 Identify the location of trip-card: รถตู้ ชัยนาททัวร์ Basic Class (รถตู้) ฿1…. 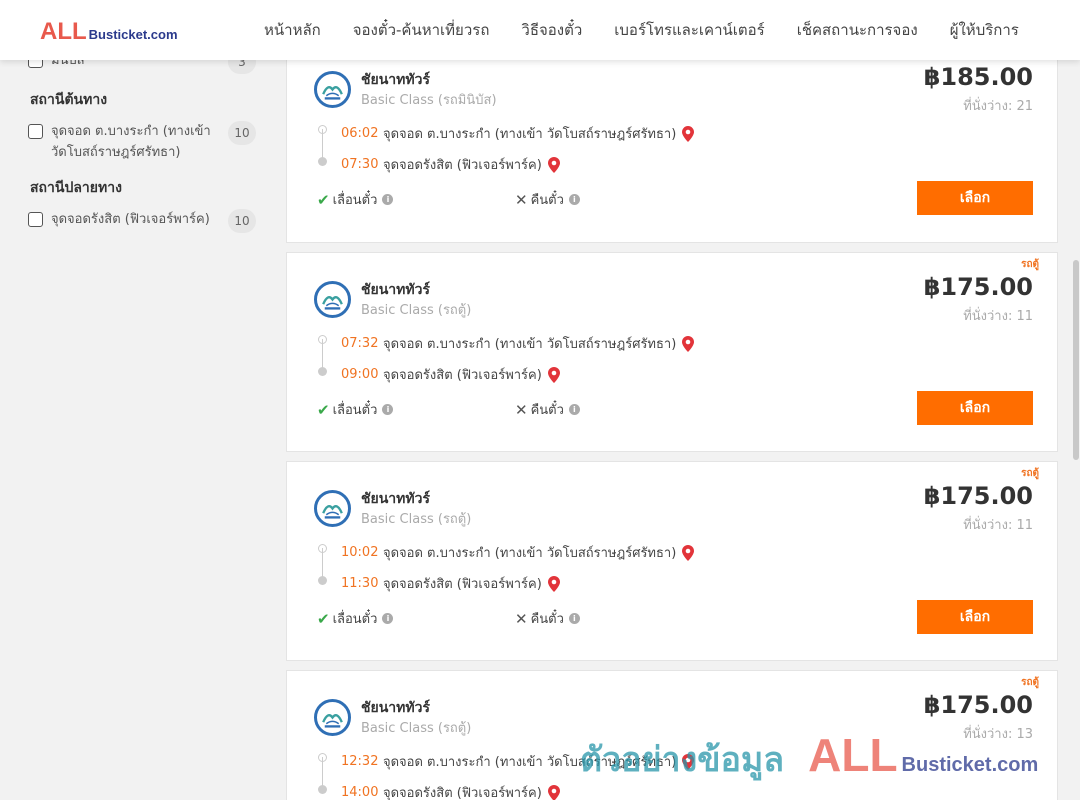
(672, 735).